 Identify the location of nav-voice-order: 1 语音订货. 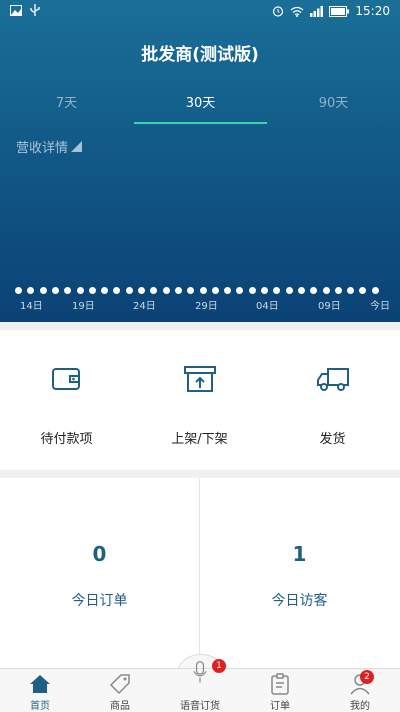
(200, 685).